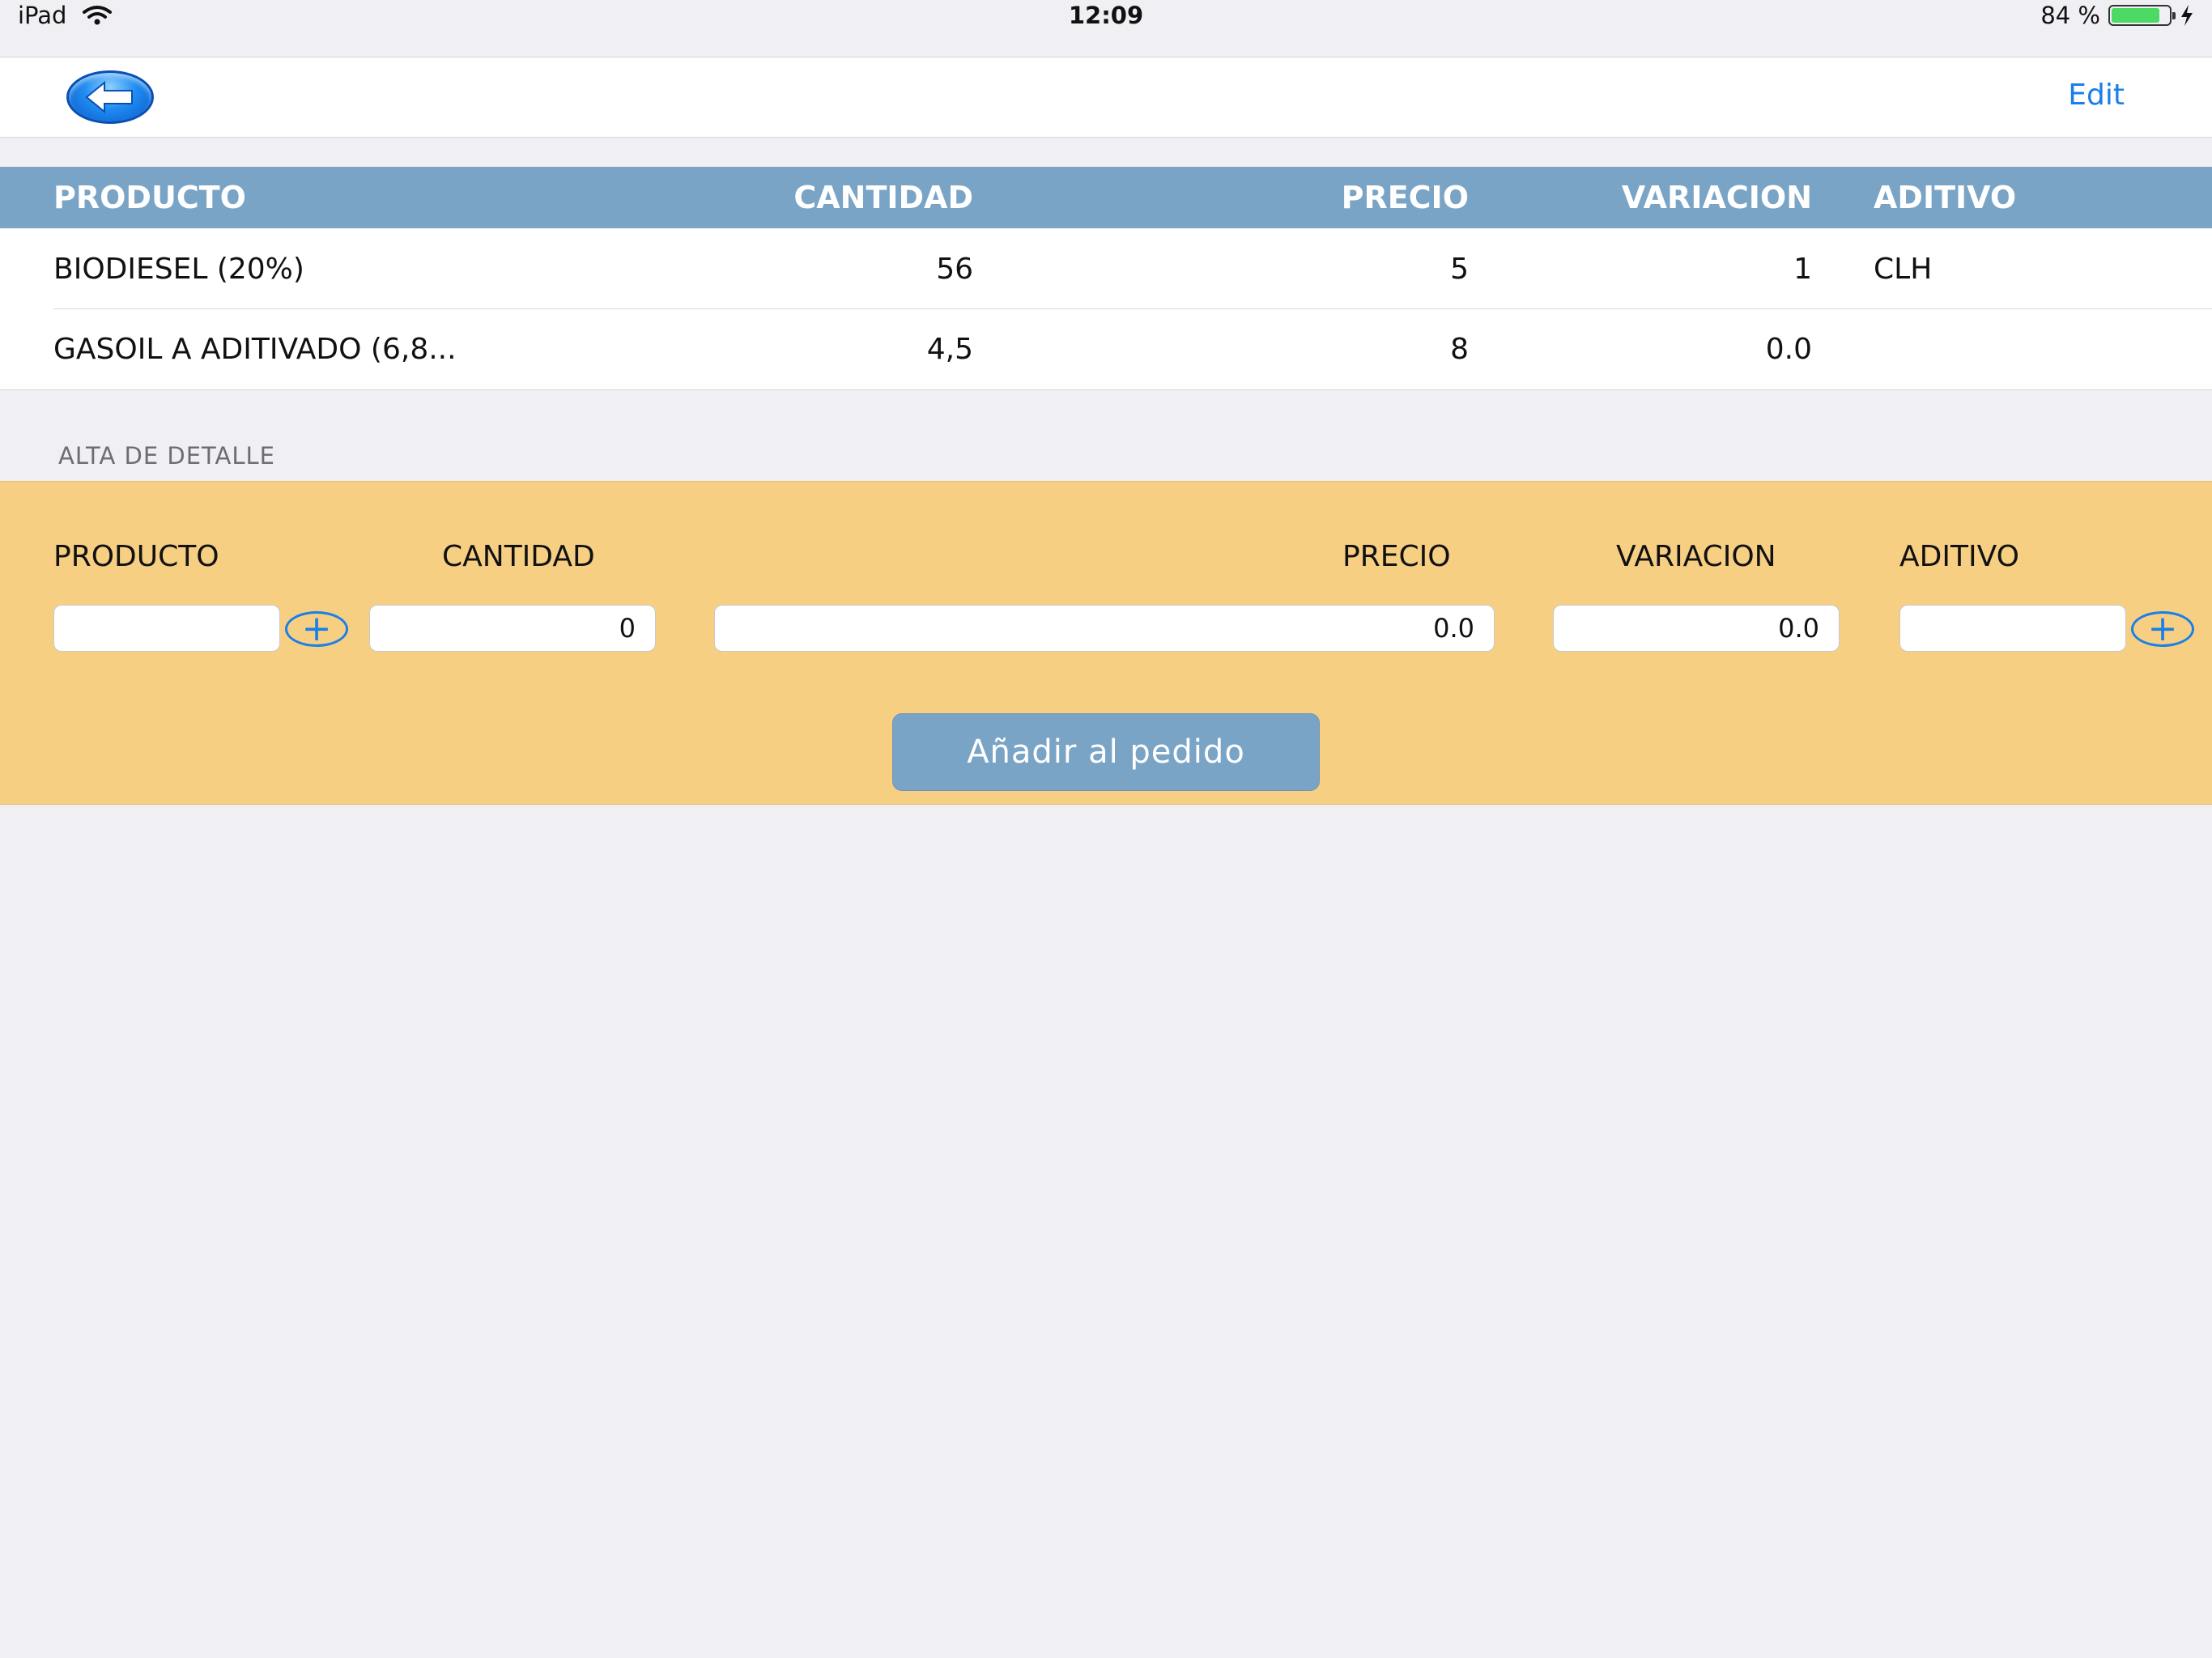 The height and width of the screenshot is (1658, 2212). Describe the element at coordinates (179, 269) in the screenshot. I see `cell-producto: BIODIESEL (20%)` at that location.